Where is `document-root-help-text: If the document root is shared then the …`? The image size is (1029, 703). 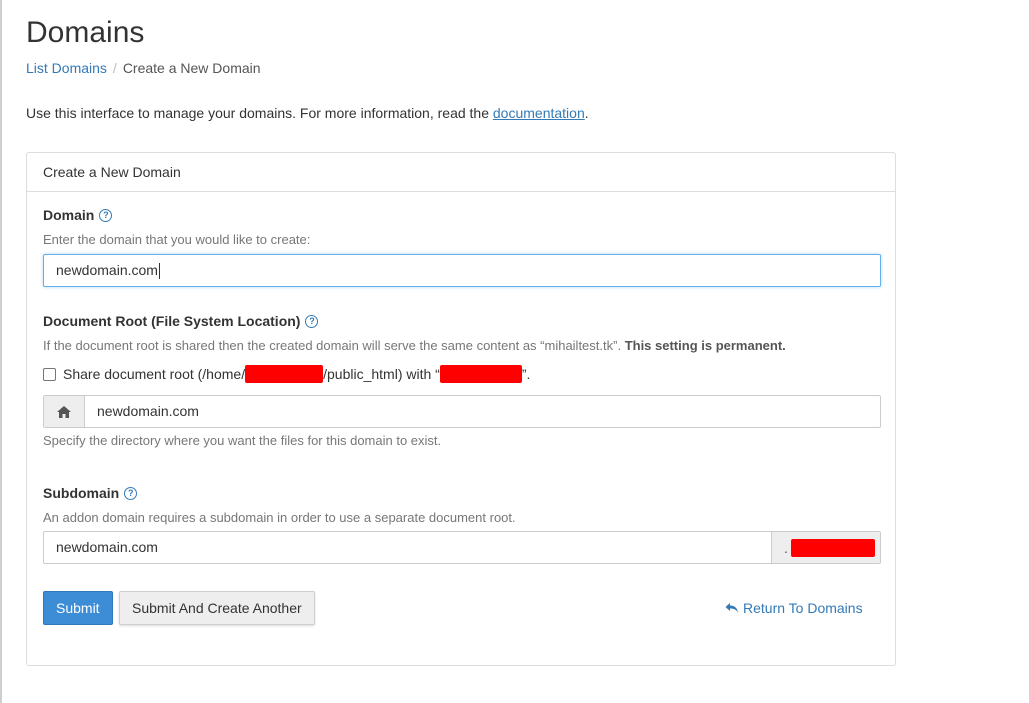 document-root-help-text: If the document root is shared then the … is located at coordinates (332, 345).